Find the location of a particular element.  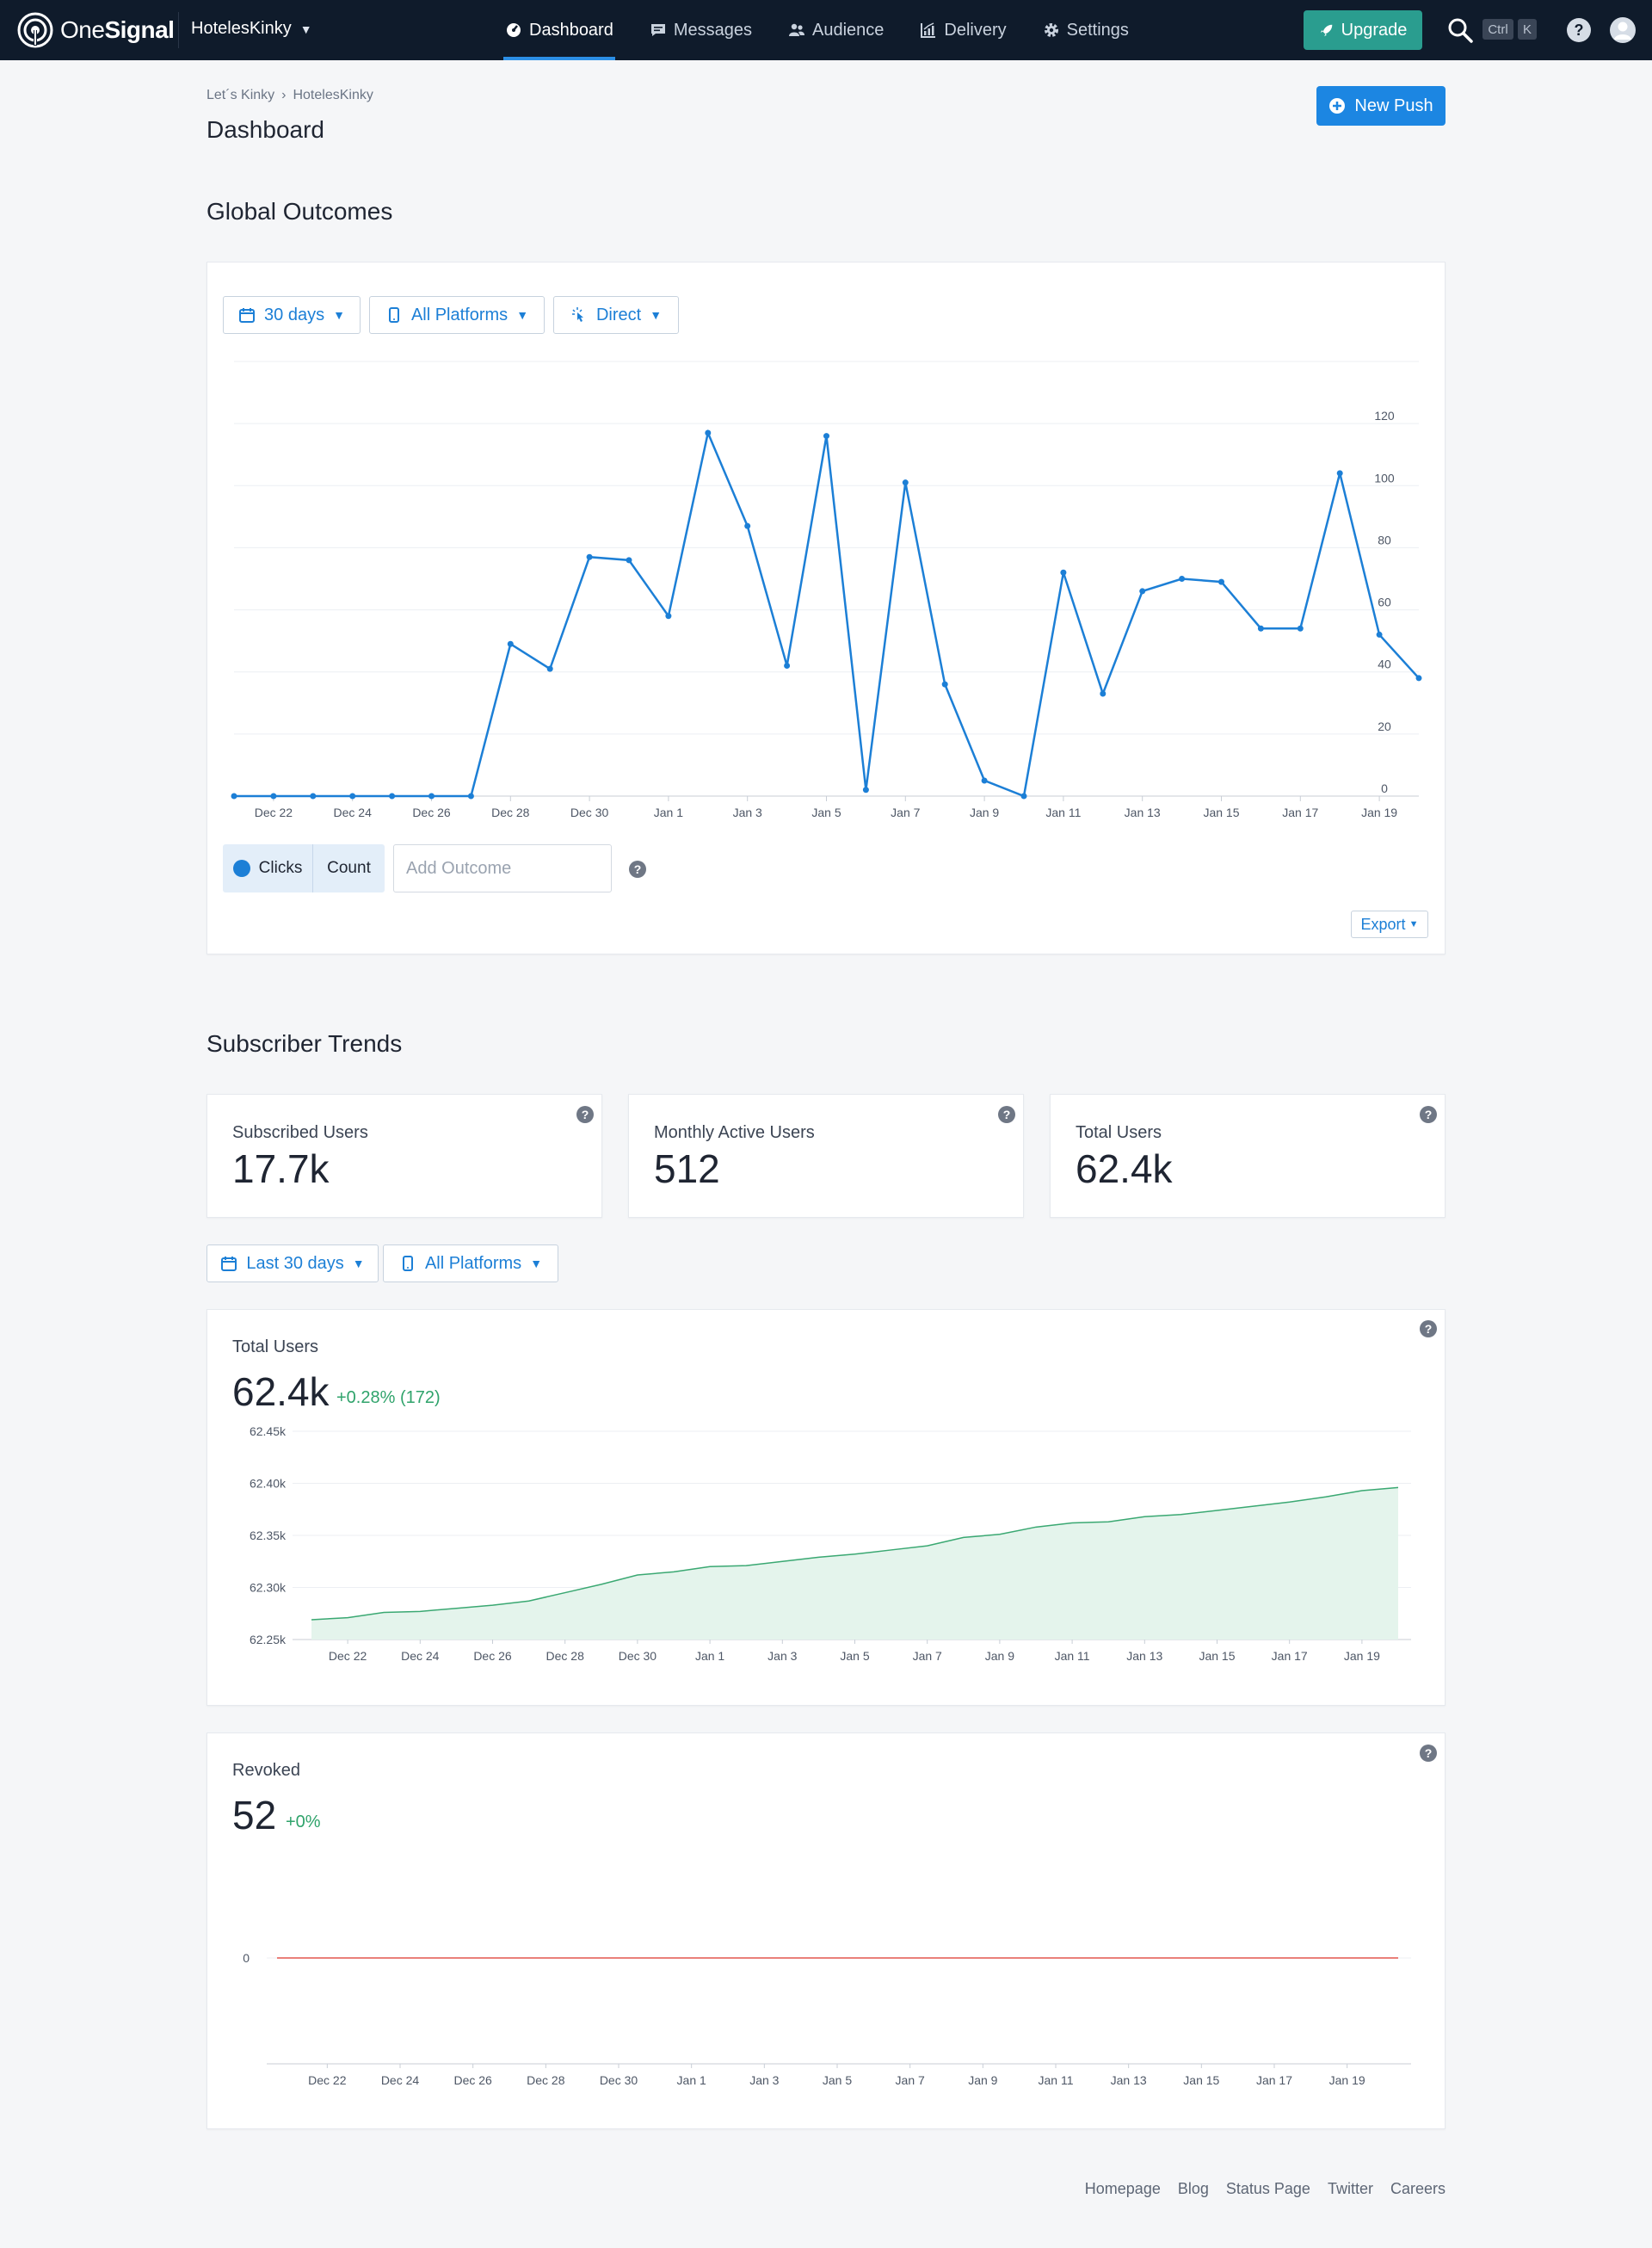

export-label: Export is located at coordinates (1383, 924).